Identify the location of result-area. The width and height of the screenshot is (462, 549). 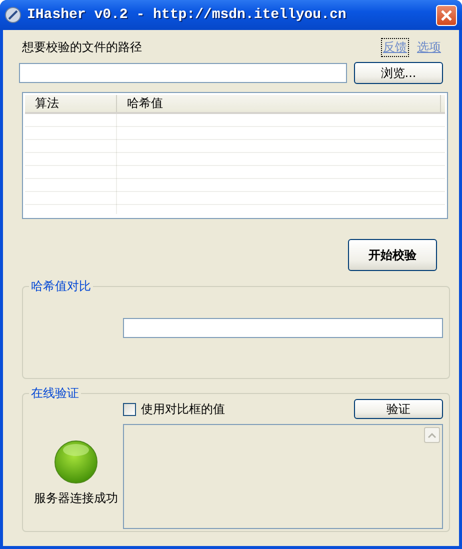
(283, 476).